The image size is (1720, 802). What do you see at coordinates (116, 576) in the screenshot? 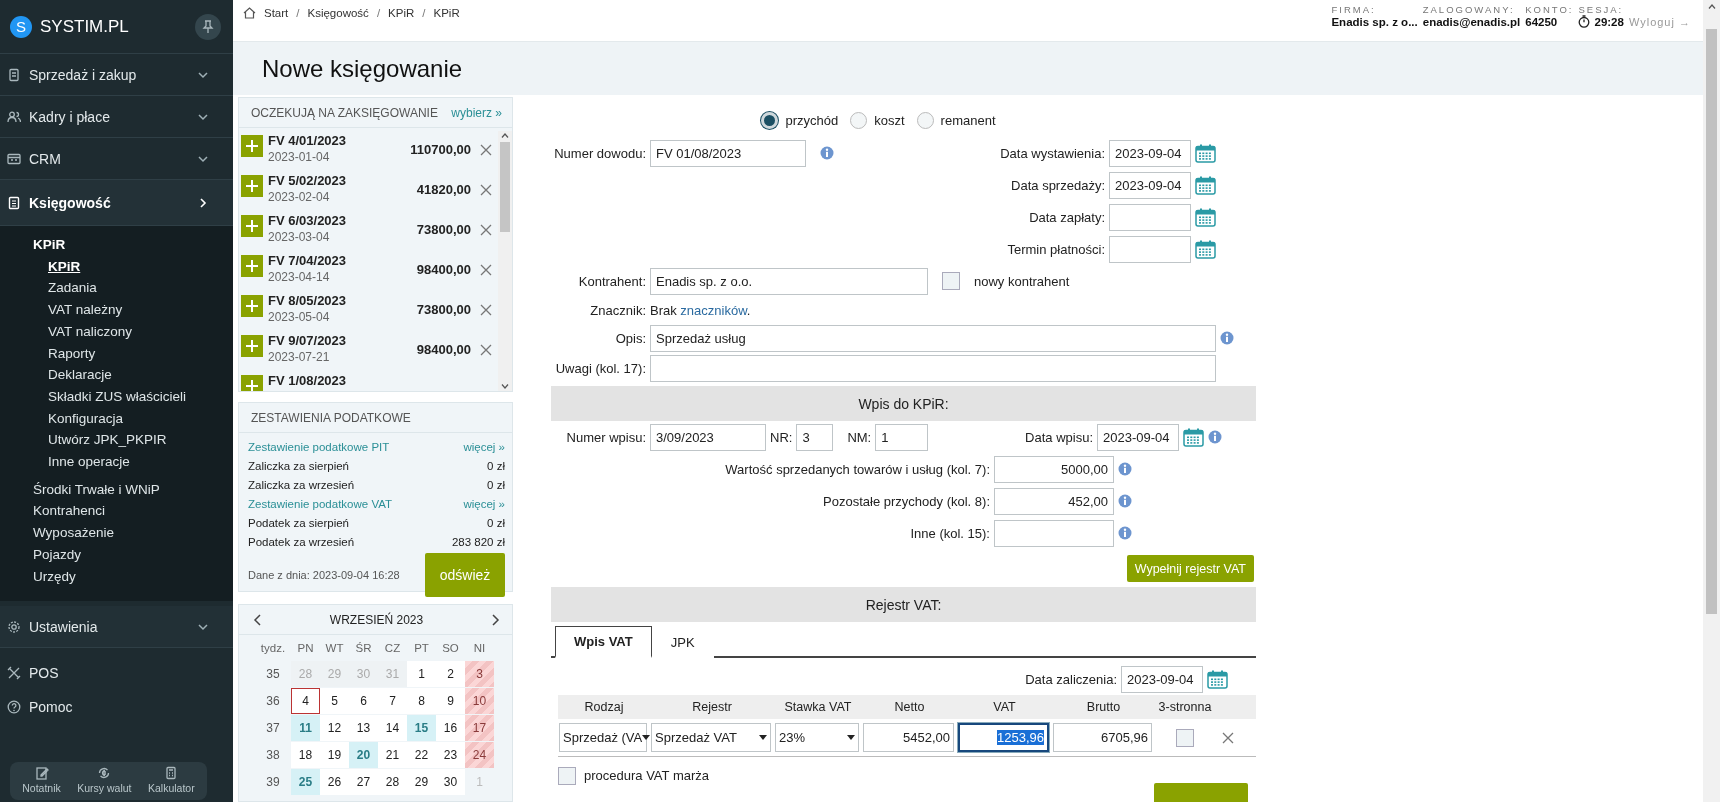
I see `menu-item: Urzędy` at bounding box center [116, 576].